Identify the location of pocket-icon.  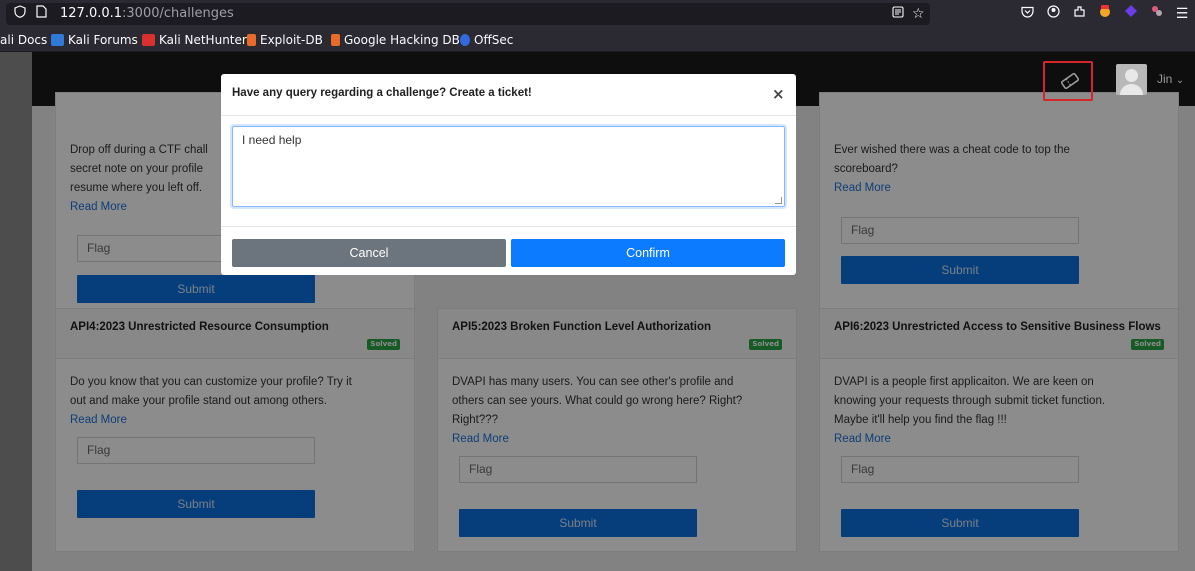
(1027, 14).